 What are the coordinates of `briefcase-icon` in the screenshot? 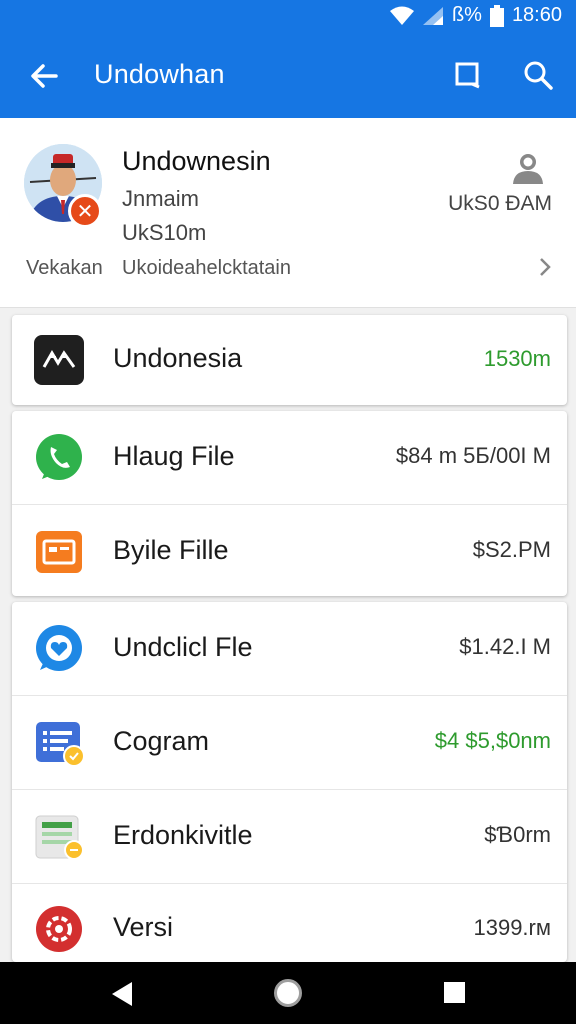 It's located at (59, 552).